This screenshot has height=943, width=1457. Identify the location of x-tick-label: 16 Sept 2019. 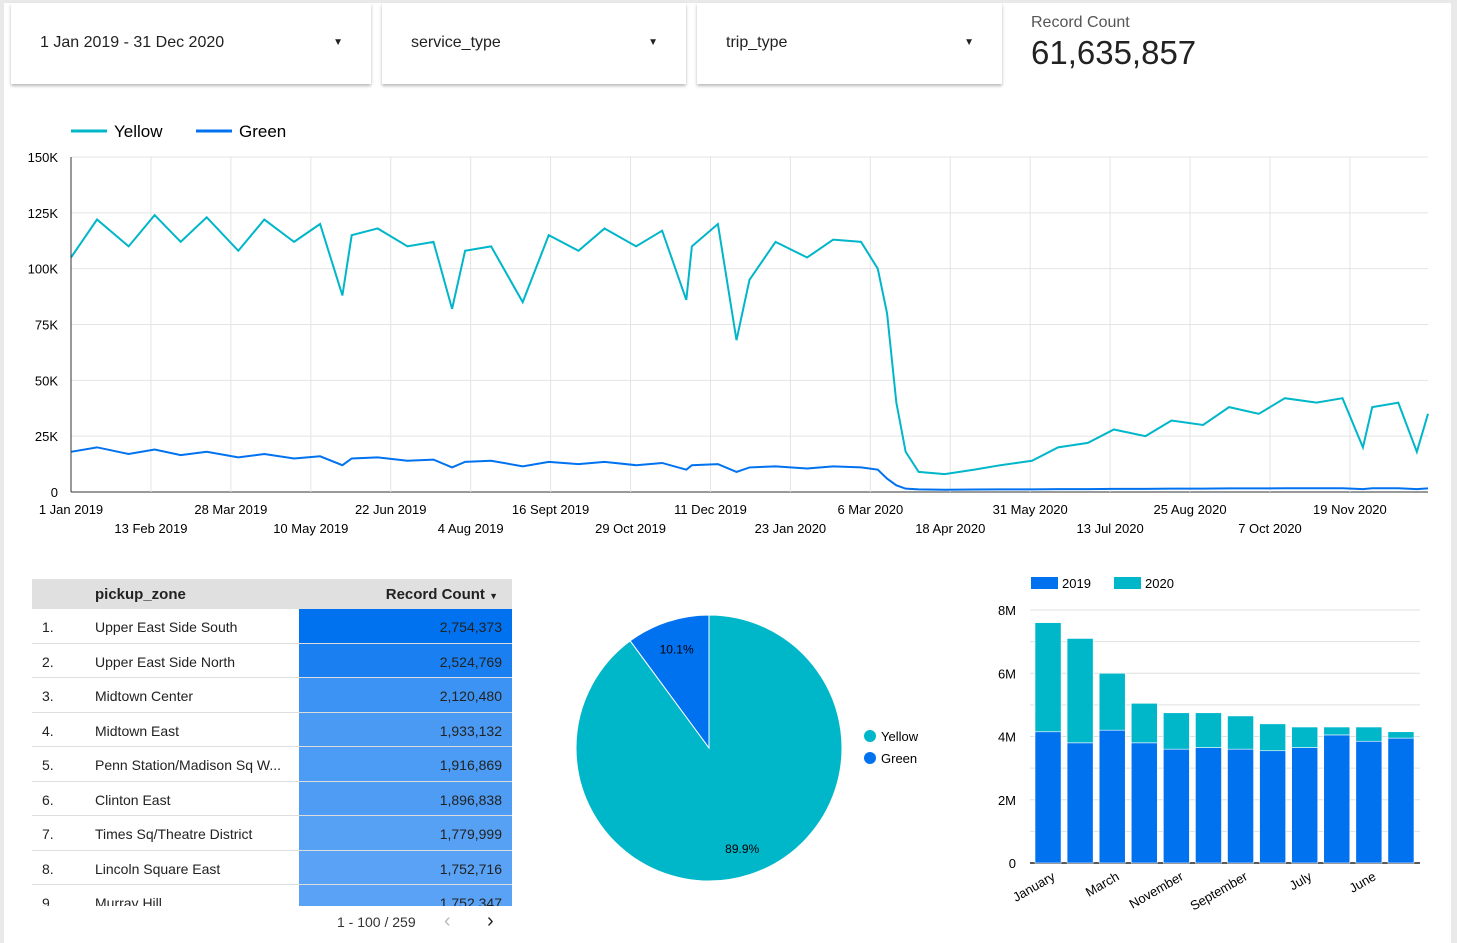
(550, 509).